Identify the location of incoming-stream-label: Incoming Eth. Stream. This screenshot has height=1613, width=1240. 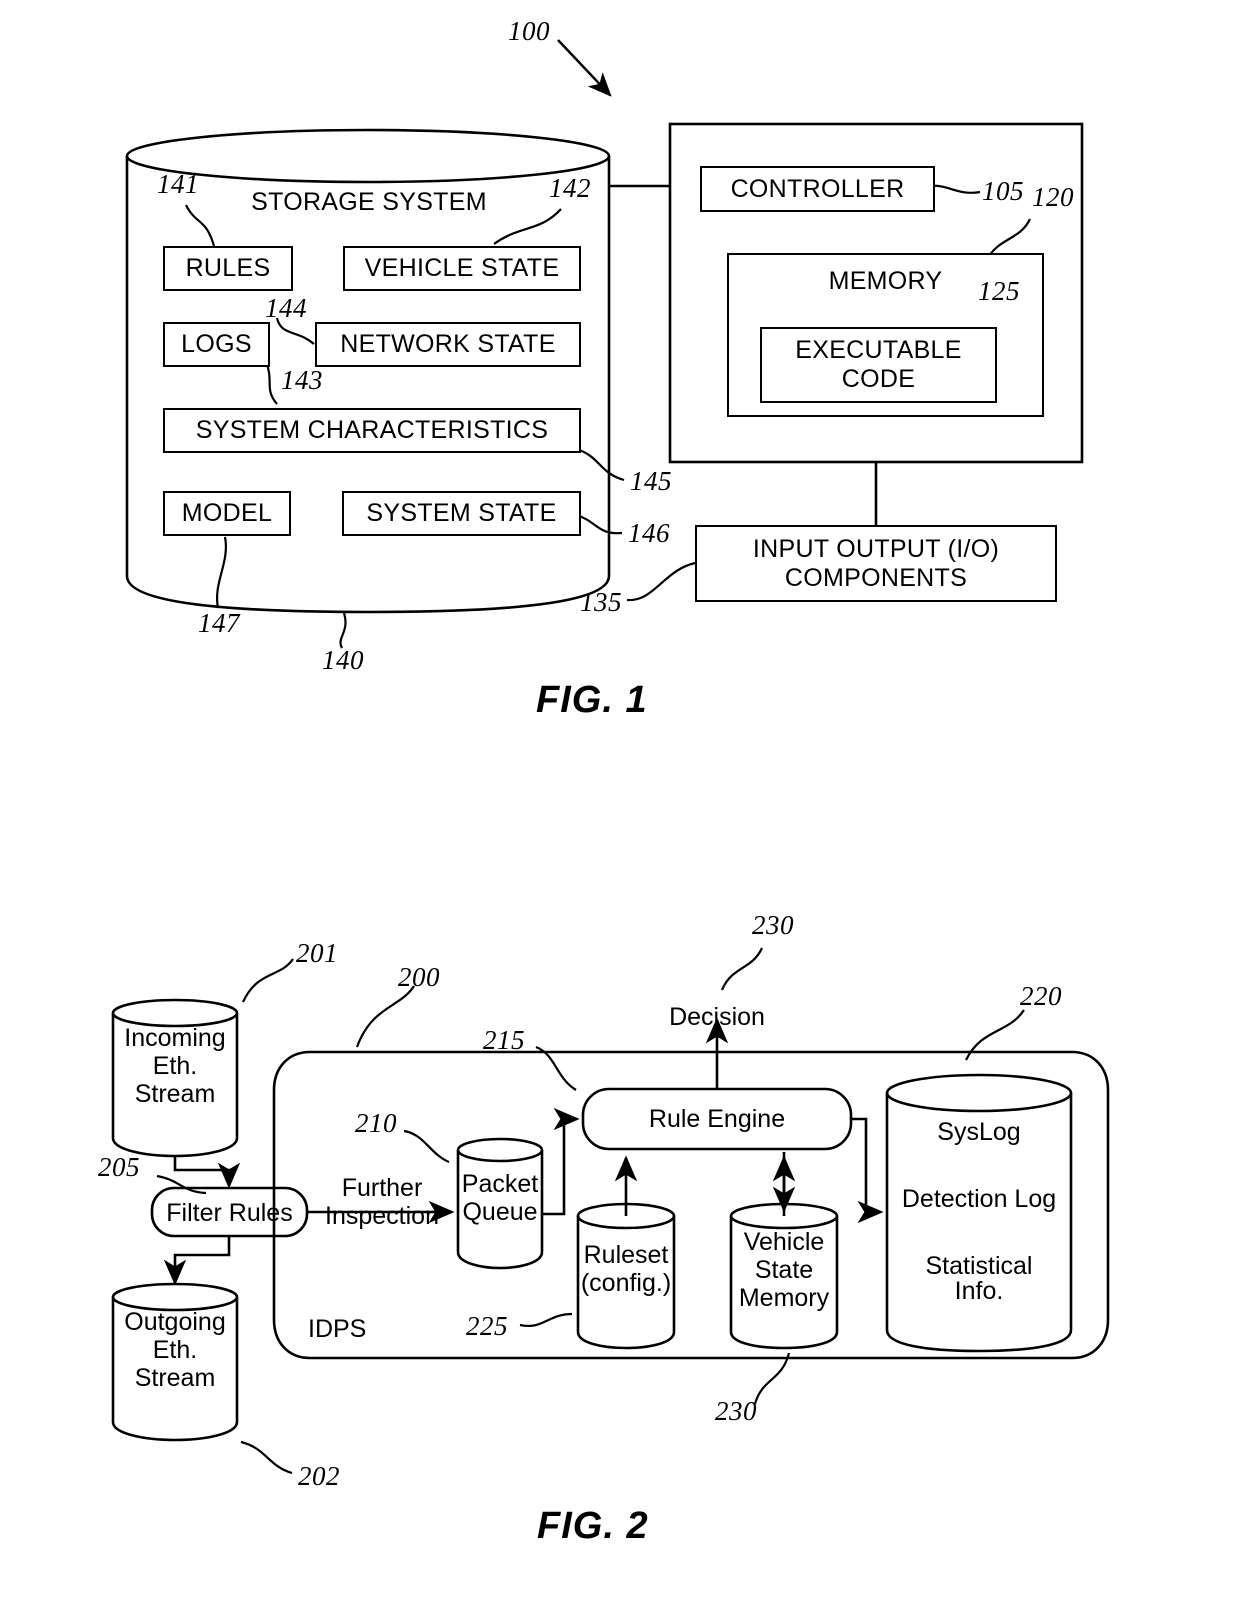
(175, 1066).